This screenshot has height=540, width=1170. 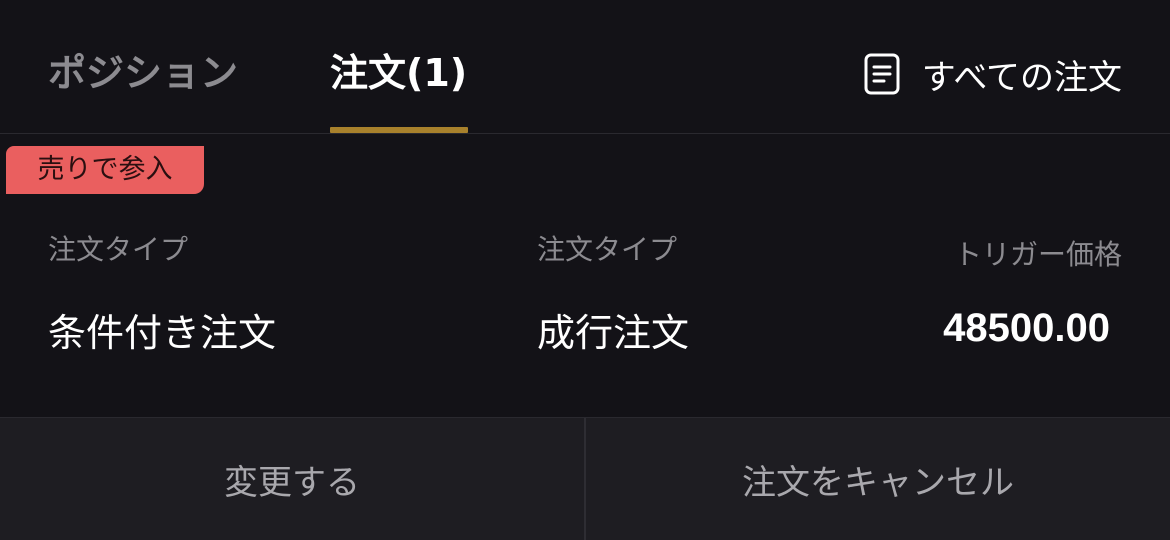 What do you see at coordinates (1026, 328) in the screenshot?
I see `trigger-price-value: 48500.00` at bounding box center [1026, 328].